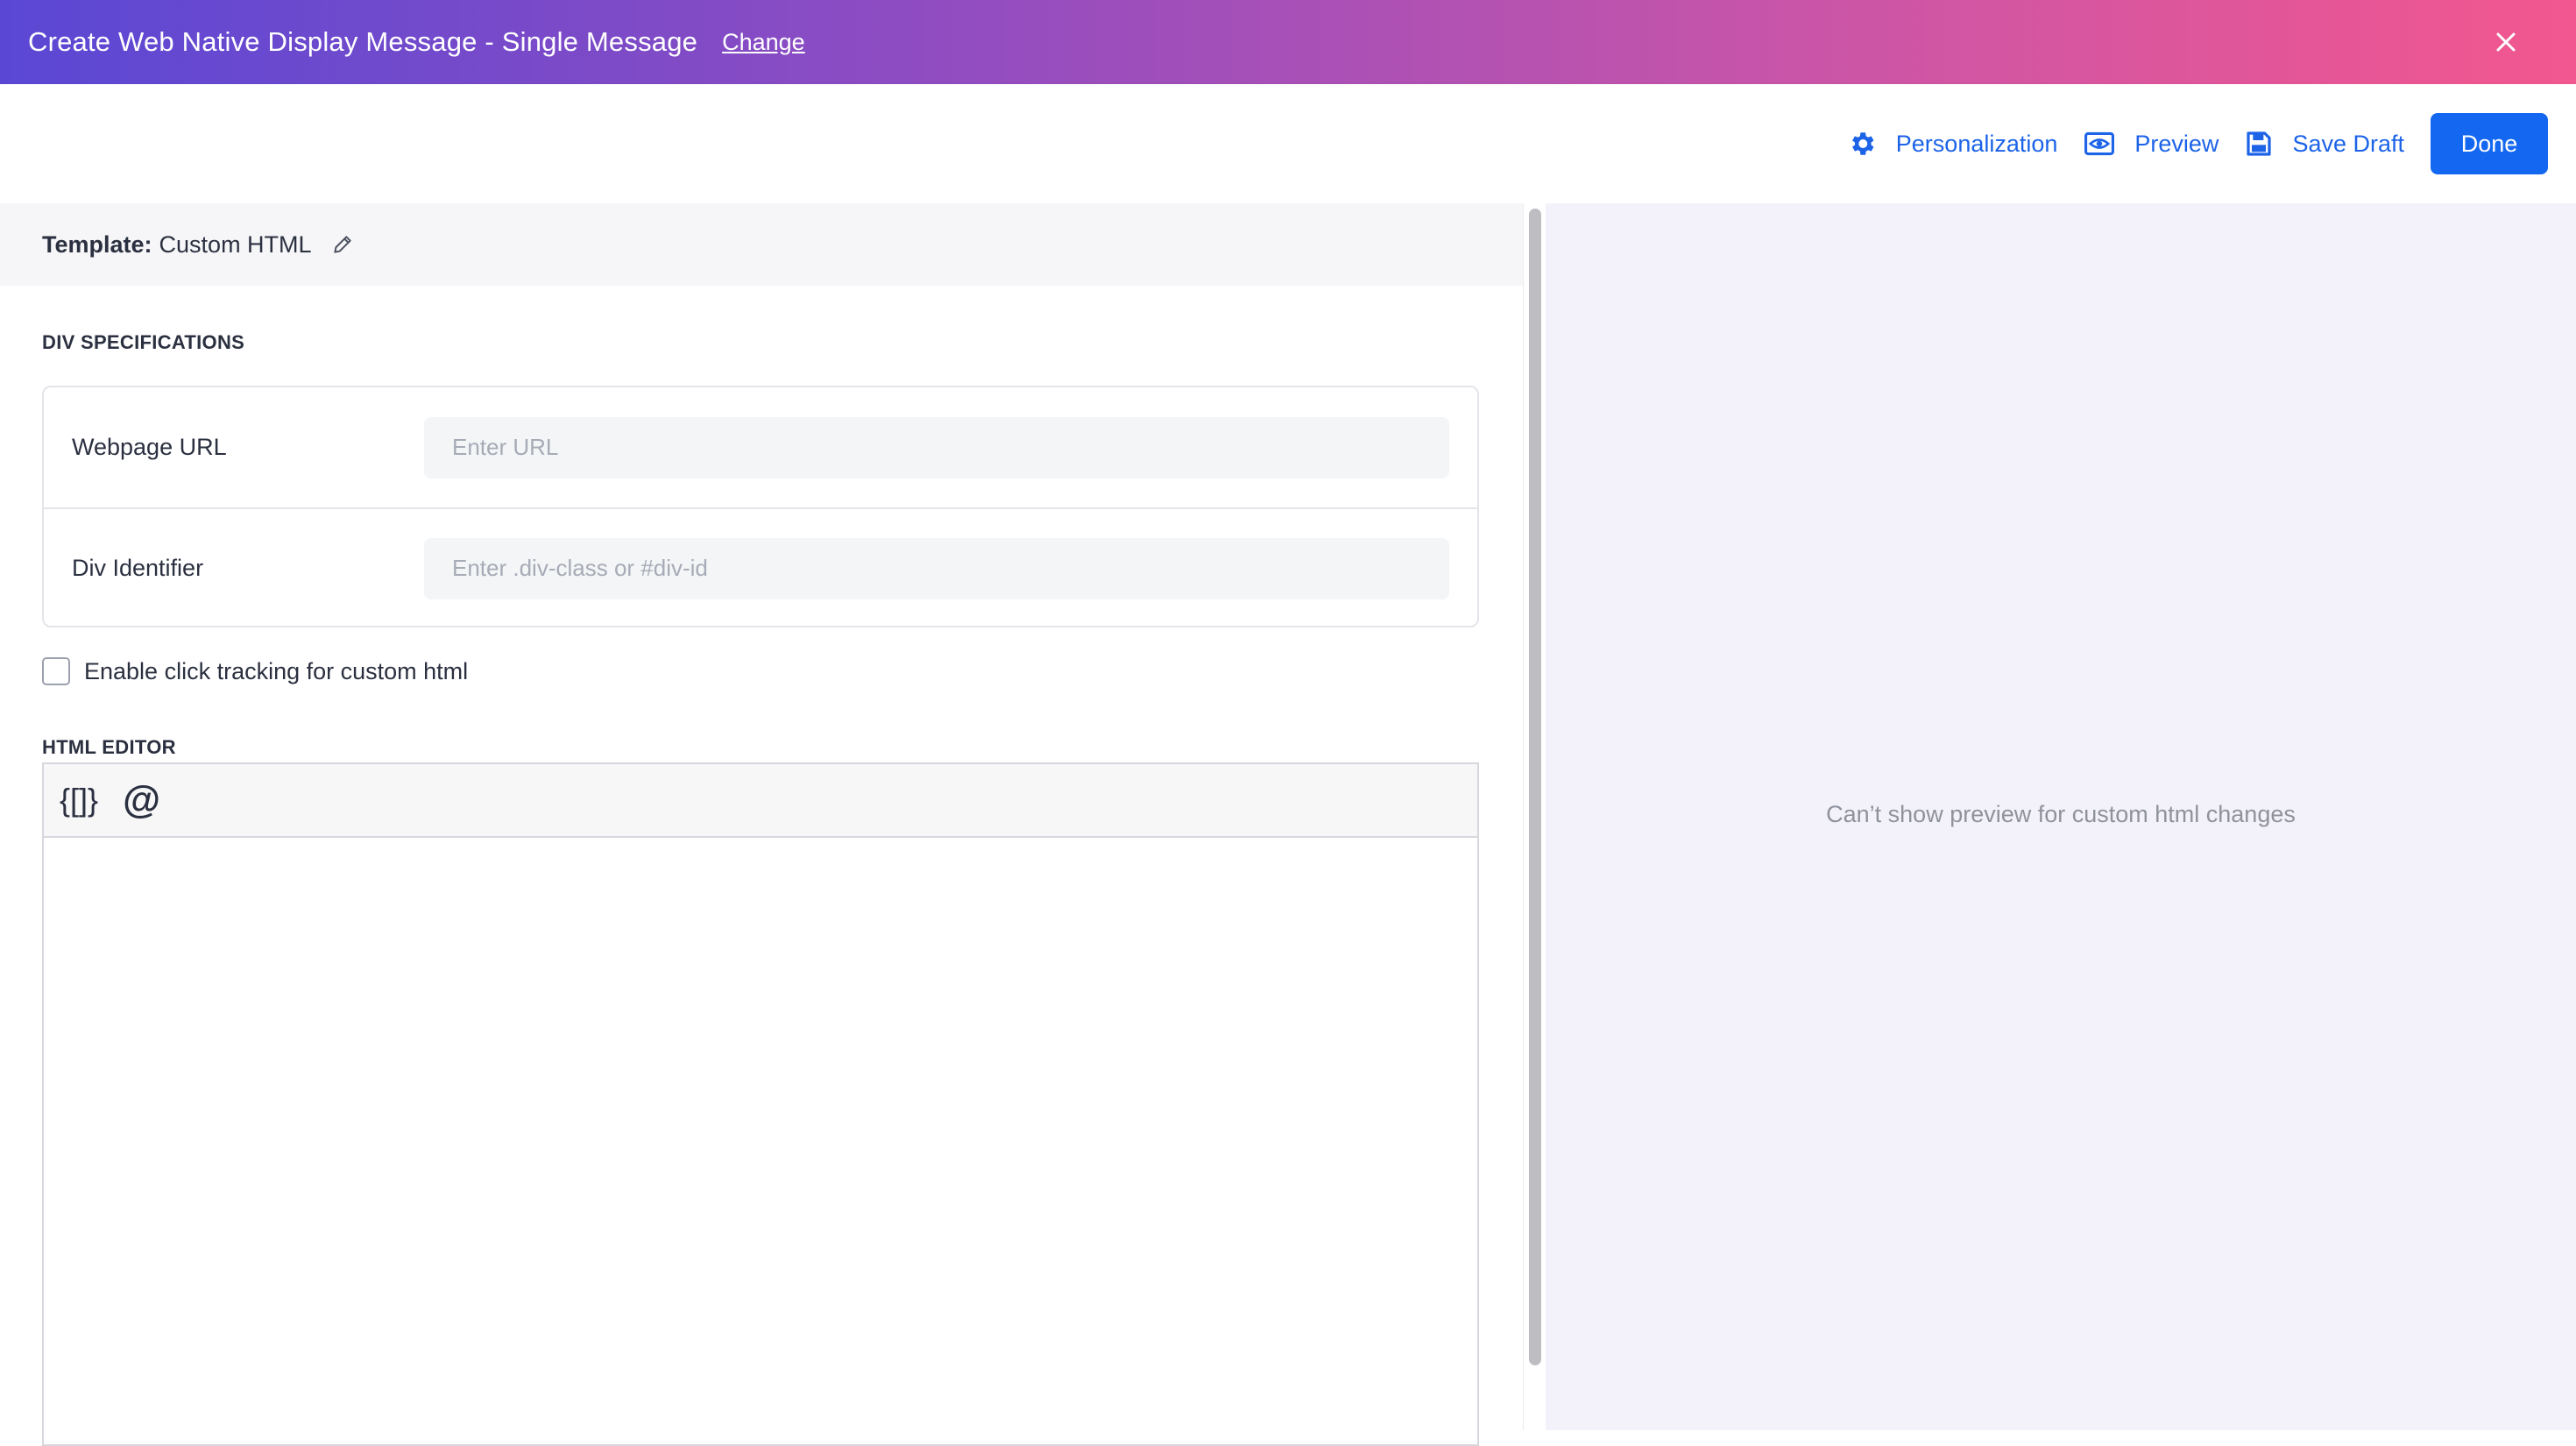 This screenshot has width=2576, height=1446. What do you see at coordinates (138, 568) in the screenshot?
I see `div-identifier-label: Div Identifier` at bounding box center [138, 568].